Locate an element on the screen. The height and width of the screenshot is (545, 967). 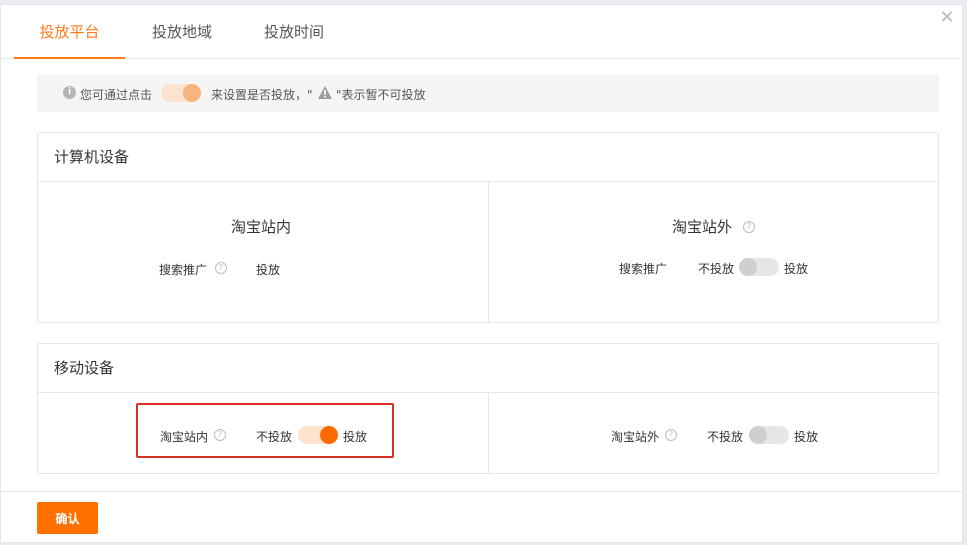
desktop-inside-title: 淘宝站内 is located at coordinates (261, 227).